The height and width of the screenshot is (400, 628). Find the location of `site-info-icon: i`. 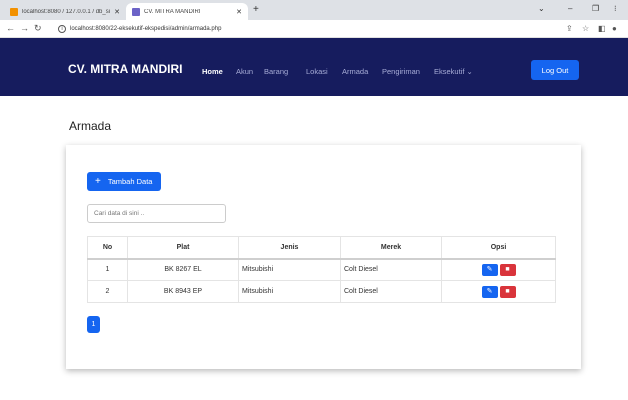

site-info-icon: i is located at coordinates (62, 29).